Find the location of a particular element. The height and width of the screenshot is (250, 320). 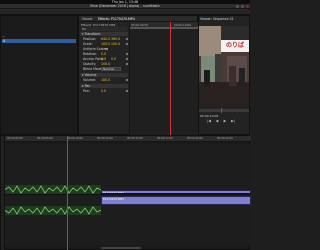

pan-row: Pan: 0.0 is located at coordinates (106, 91).